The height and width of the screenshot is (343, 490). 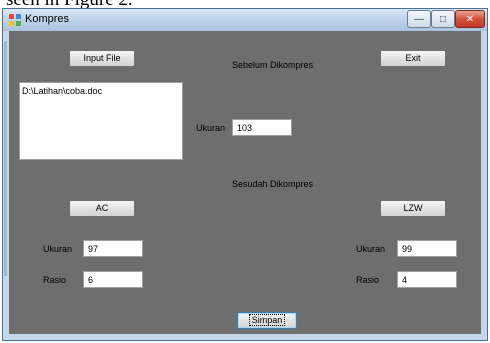 What do you see at coordinates (102, 208) in the screenshot?
I see `ac-button: AC` at bounding box center [102, 208].